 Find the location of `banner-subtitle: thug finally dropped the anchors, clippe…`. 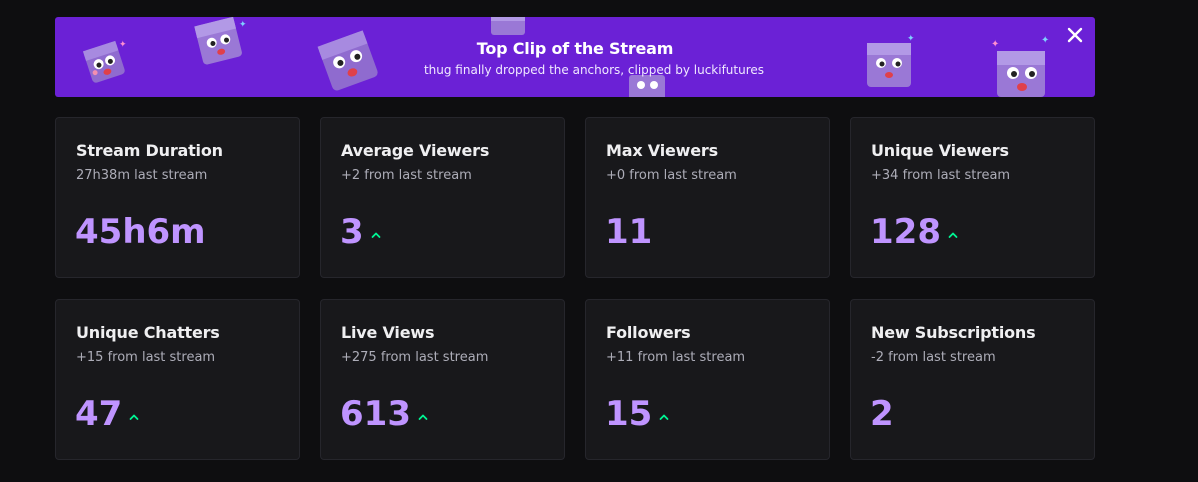

banner-subtitle: thug finally dropped the anchors, clippe… is located at coordinates (594, 70).